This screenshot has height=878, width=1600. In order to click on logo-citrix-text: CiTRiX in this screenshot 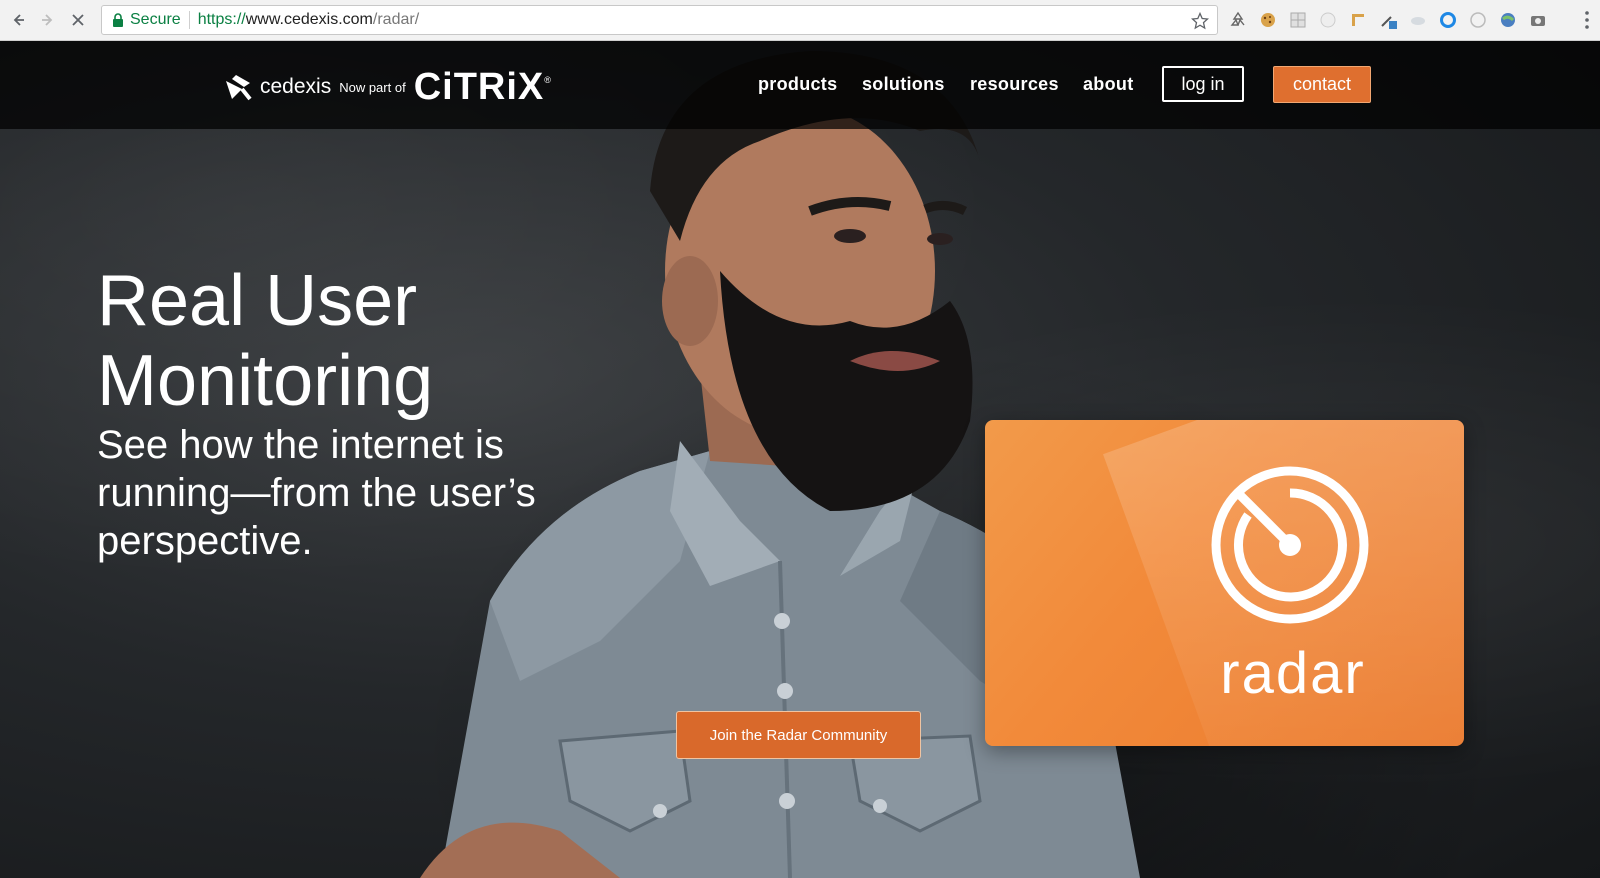, I will do `click(479, 86)`.